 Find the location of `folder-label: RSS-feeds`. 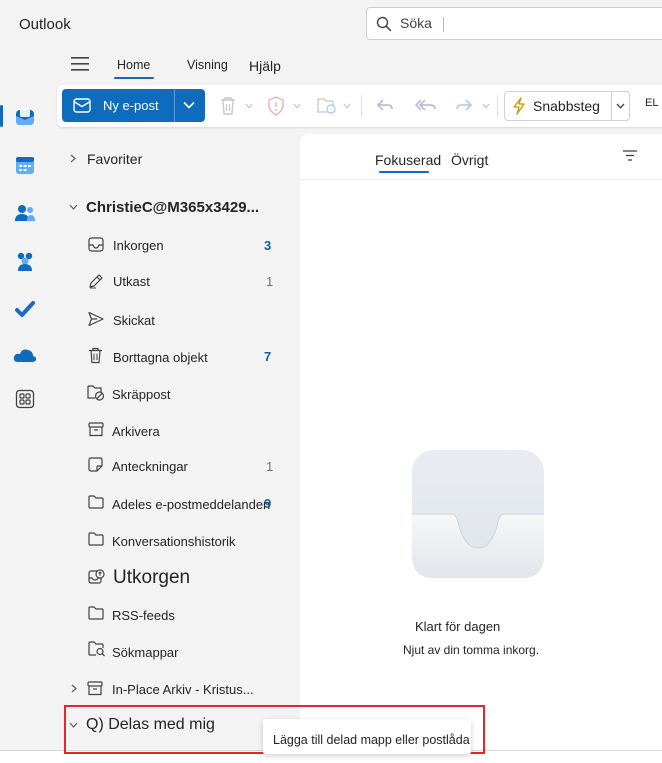

folder-label: RSS-feeds is located at coordinates (143, 615).